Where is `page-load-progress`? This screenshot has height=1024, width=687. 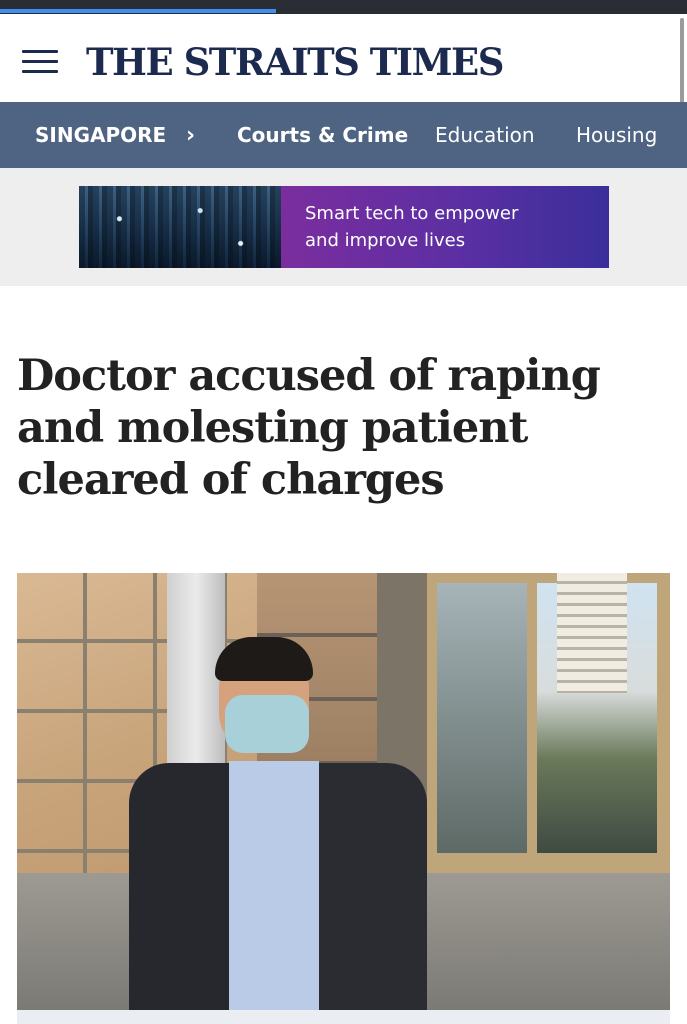
page-load-progress is located at coordinates (138, 11).